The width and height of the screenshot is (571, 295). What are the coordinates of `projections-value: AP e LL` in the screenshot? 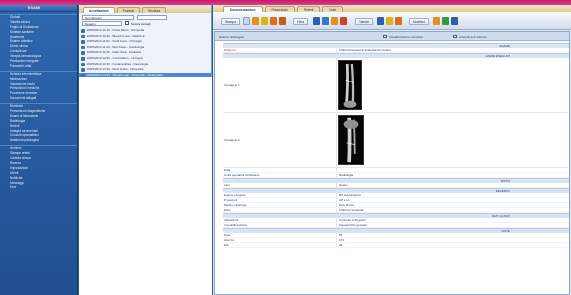 It's located at (452, 200).